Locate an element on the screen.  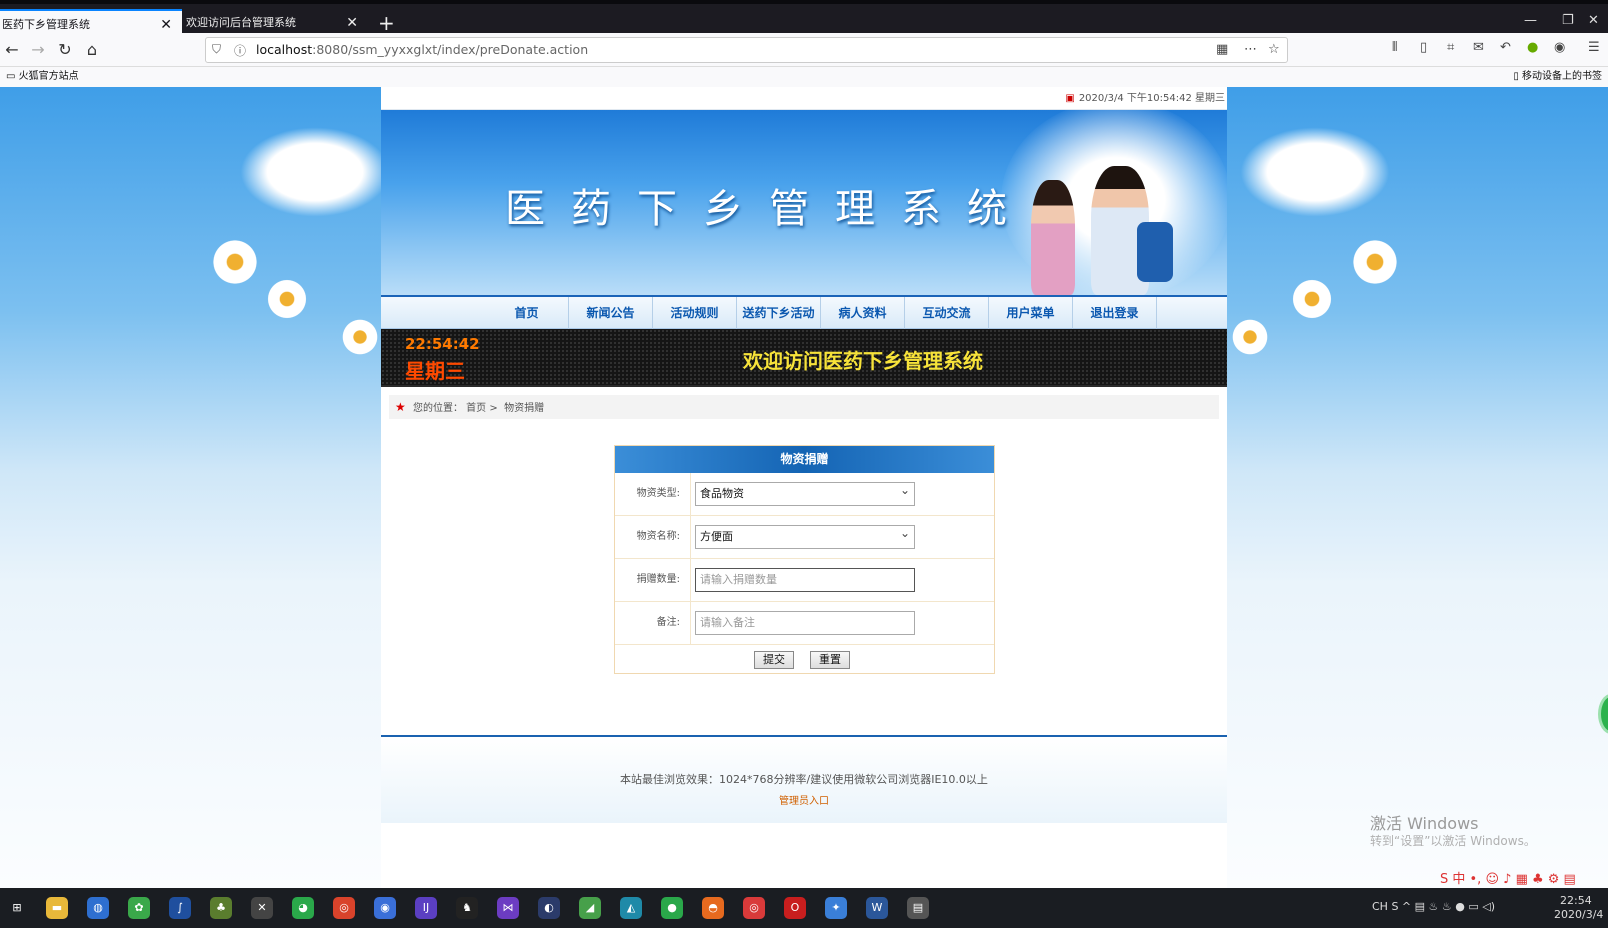
clock-date: 2020/3/4 is located at coordinates (1578, 914).